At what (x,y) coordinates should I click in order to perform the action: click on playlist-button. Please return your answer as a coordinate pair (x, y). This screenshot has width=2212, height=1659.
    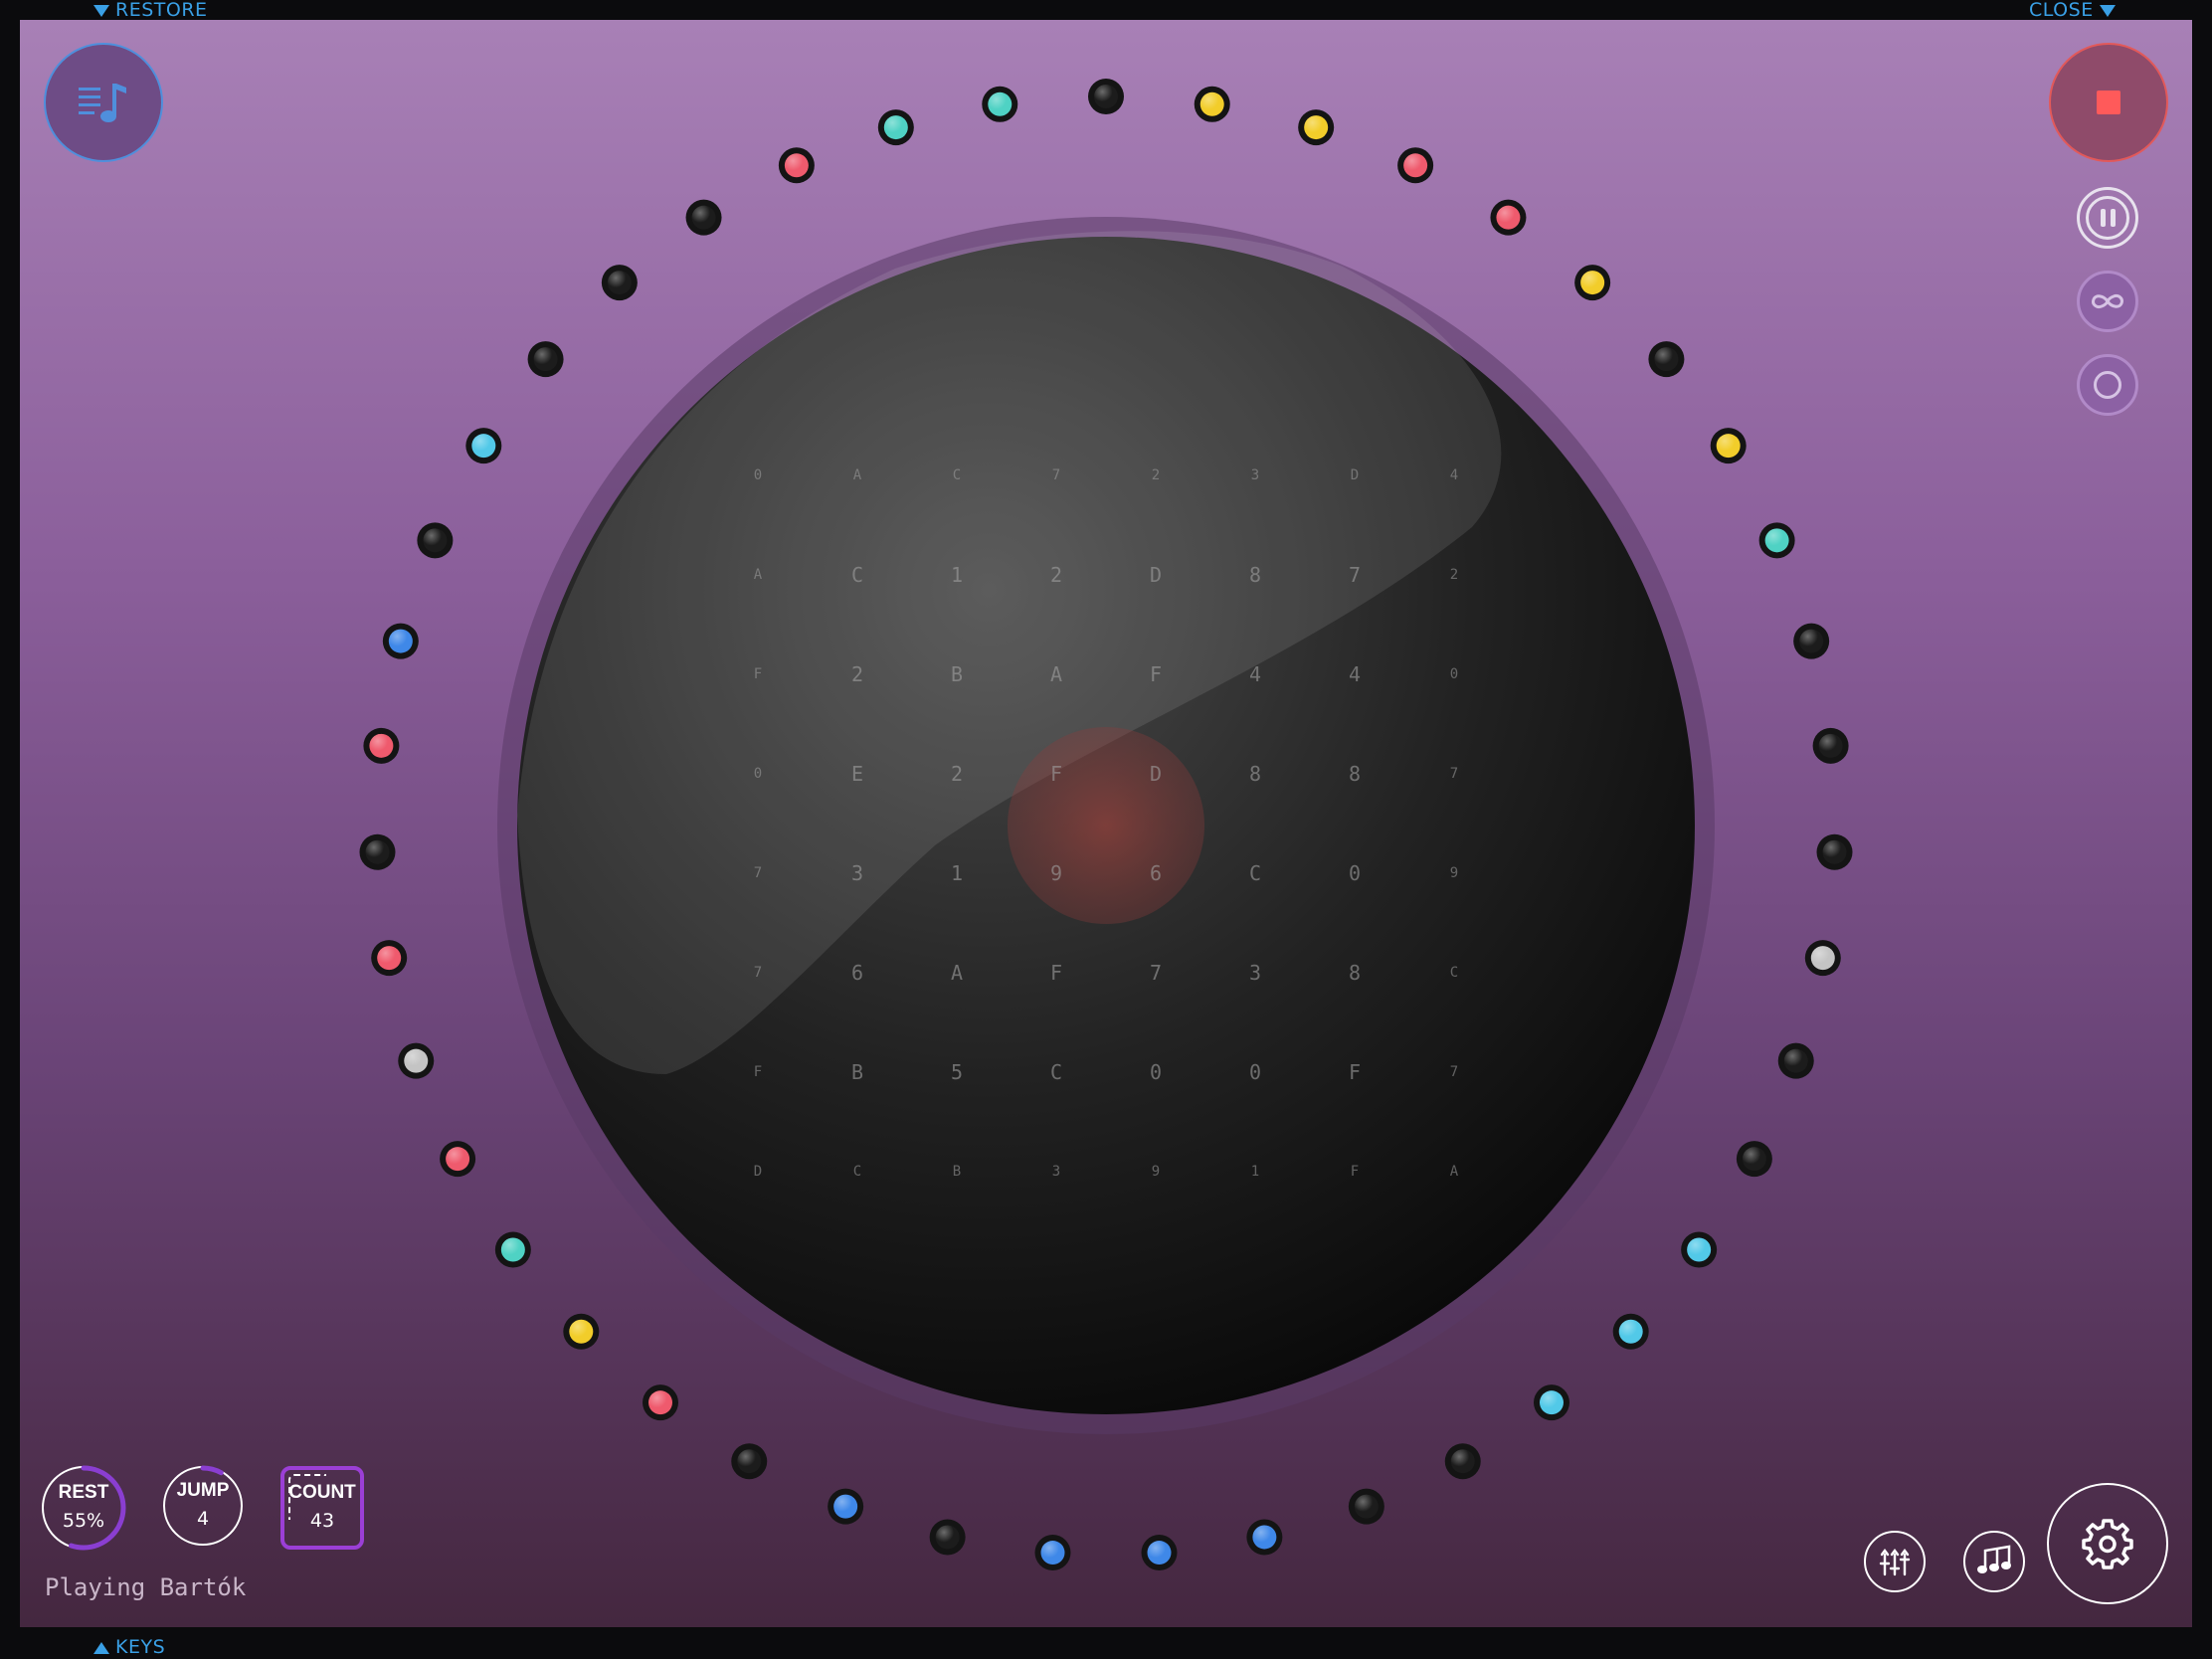
    Looking at the image, I should click on (103, 102).